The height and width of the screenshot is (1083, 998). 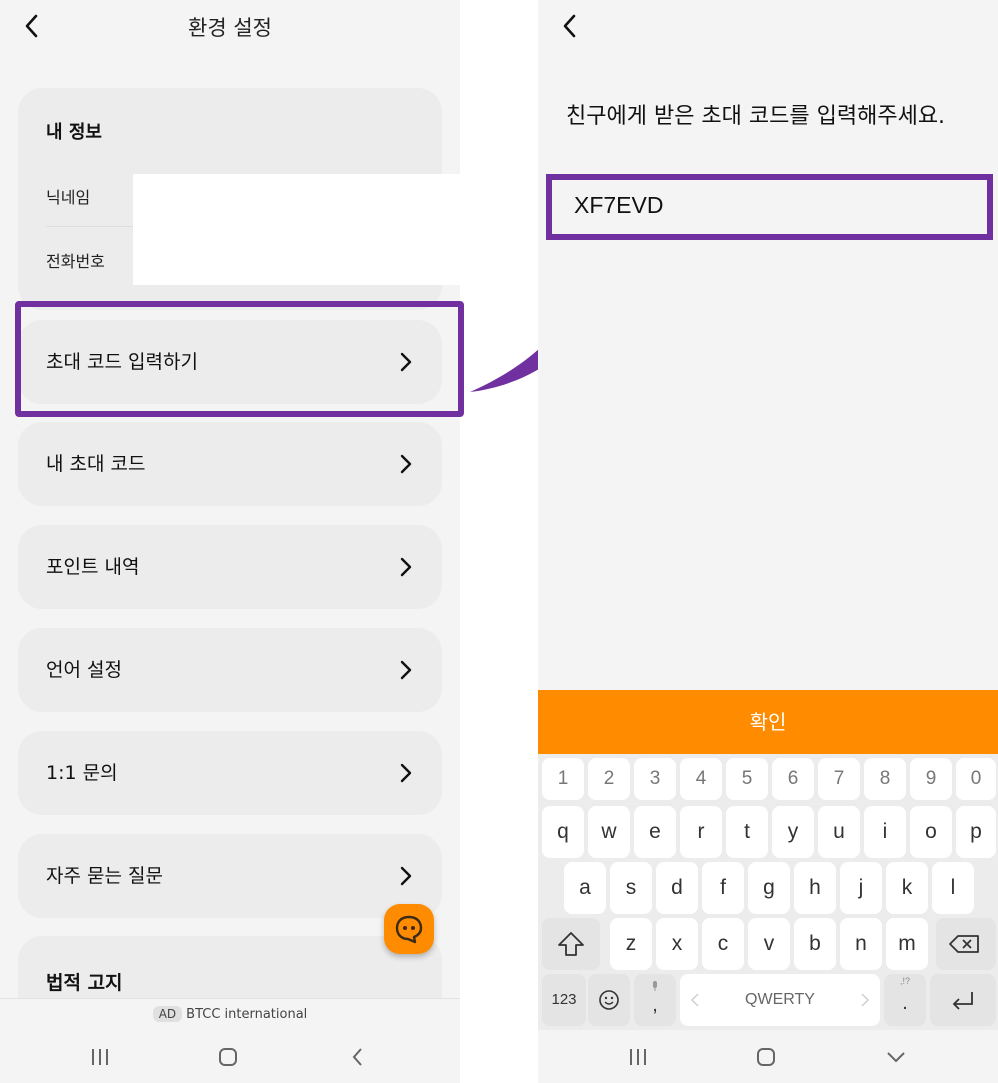 What do you see at coordinates (230, 464) in the screenshot?
I see `menu-item-my-invite-code: 내 초대 코드` at bounding box center [230, 464].